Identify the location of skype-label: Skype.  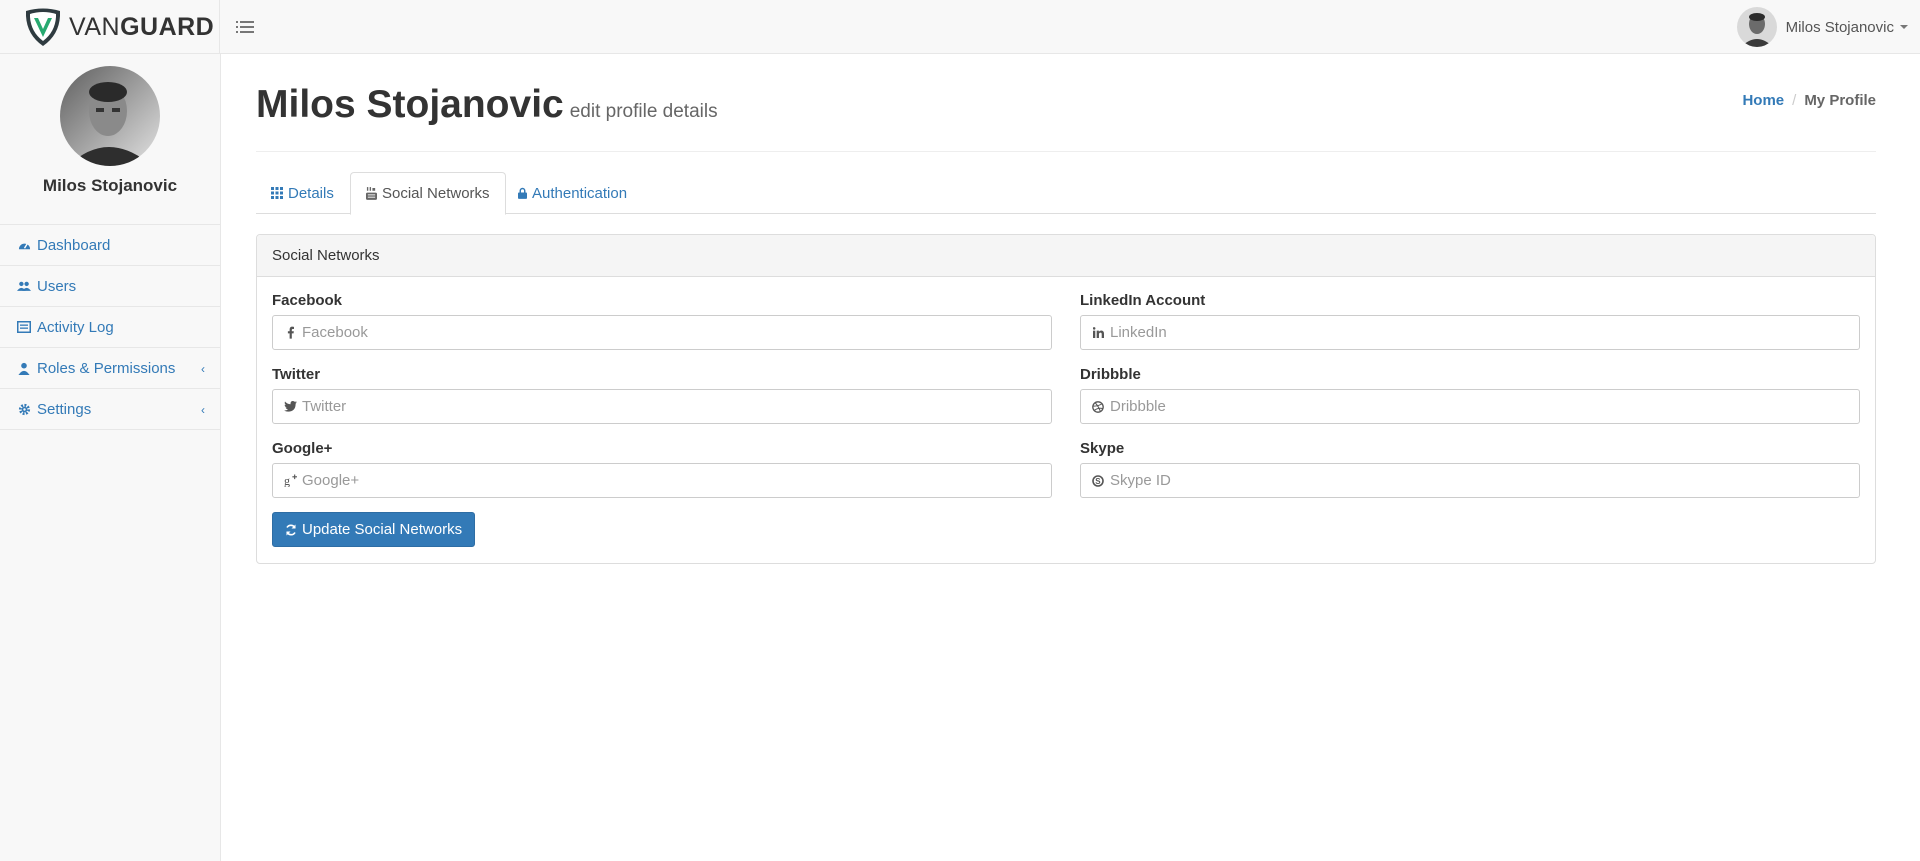
(1102, 448).